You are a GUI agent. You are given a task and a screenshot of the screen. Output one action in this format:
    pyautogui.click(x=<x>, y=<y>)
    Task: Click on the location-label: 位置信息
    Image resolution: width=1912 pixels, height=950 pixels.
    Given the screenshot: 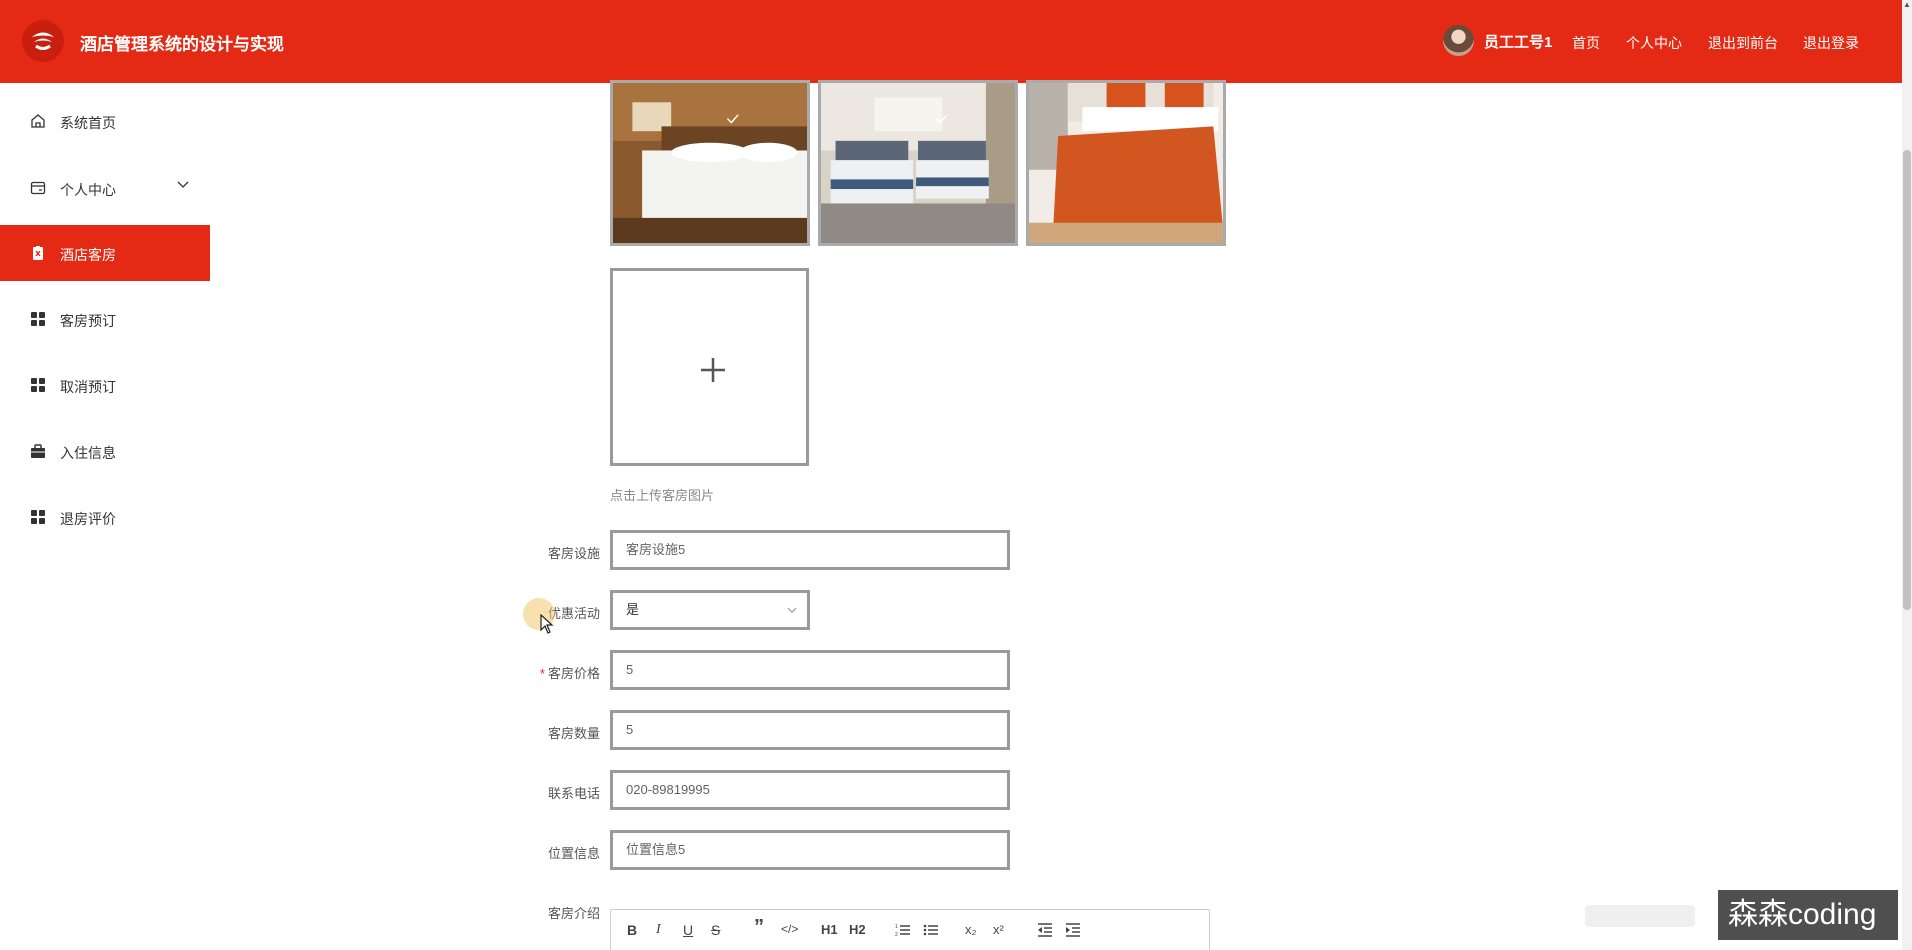 What is the action you would take?
    pyautogui.click(x=573, y=853)
    